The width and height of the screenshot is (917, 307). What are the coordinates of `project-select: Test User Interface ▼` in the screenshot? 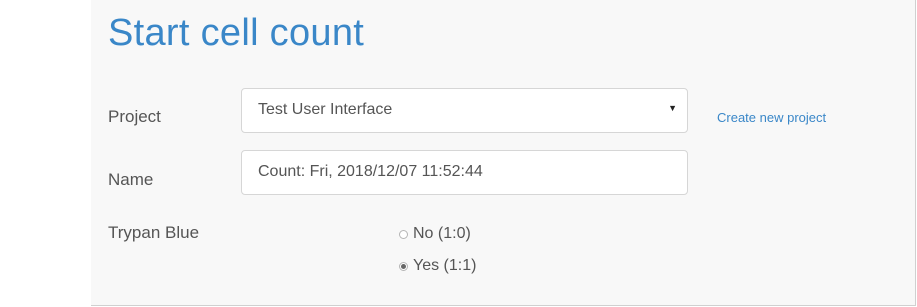 It's located at (464, 110).